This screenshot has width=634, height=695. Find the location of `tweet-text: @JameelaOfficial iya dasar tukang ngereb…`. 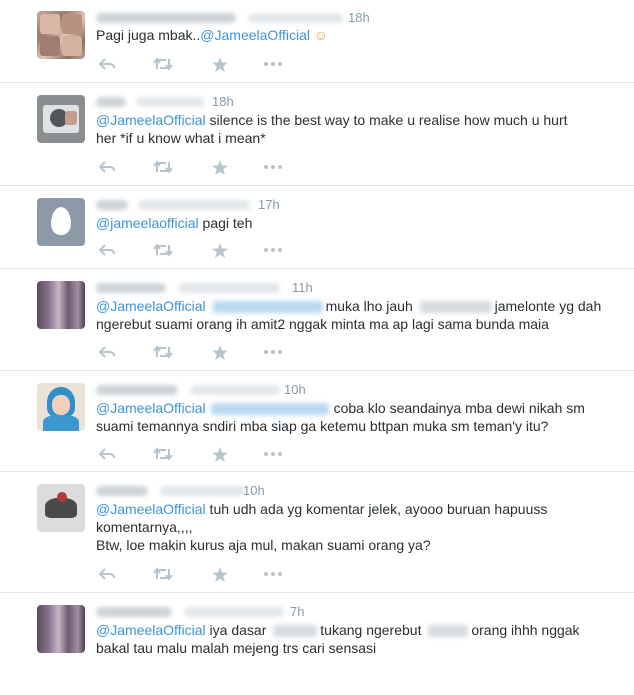

tweet-text: @JameelaOfficial iya dasar tukang ngereb… is located at coordinates (351, 639).